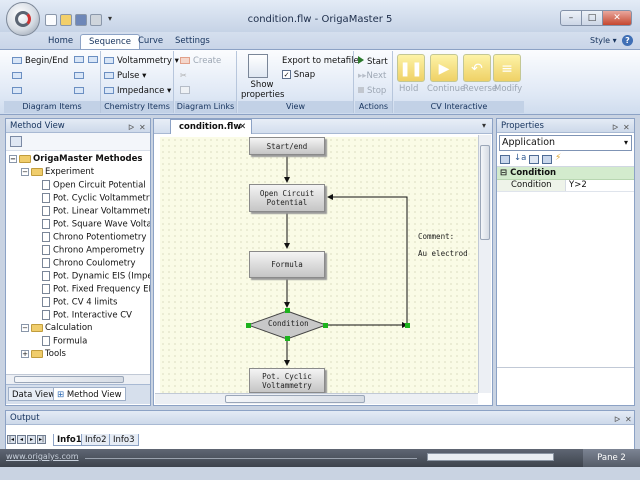  Describe the element at coordinates (508, 89) in the screenshot. I see `modify-label: Modify` at that location.